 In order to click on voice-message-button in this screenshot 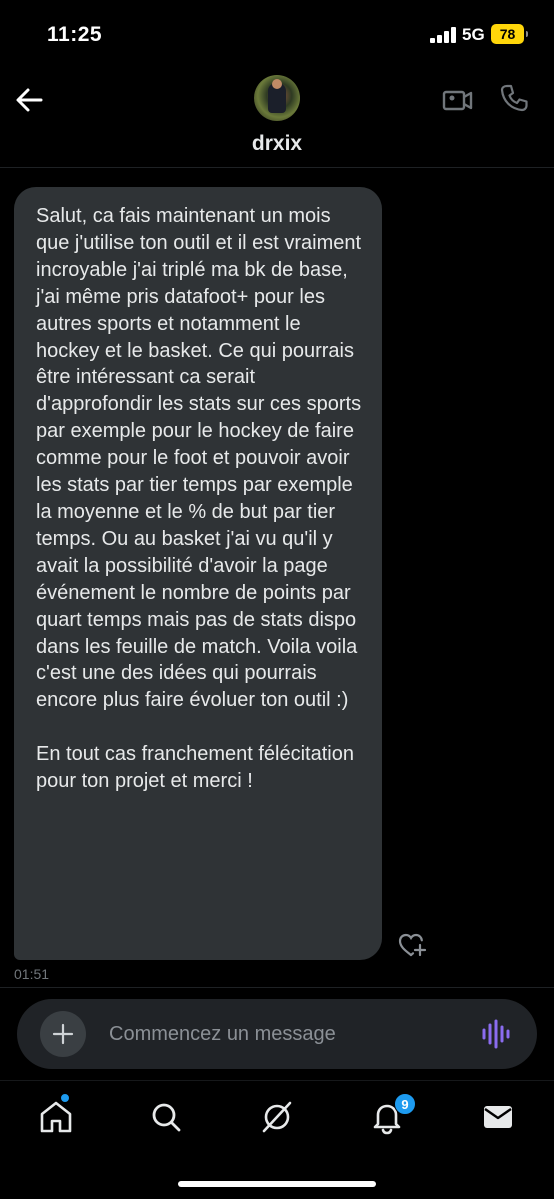, I will do `click(496, 1034)`.